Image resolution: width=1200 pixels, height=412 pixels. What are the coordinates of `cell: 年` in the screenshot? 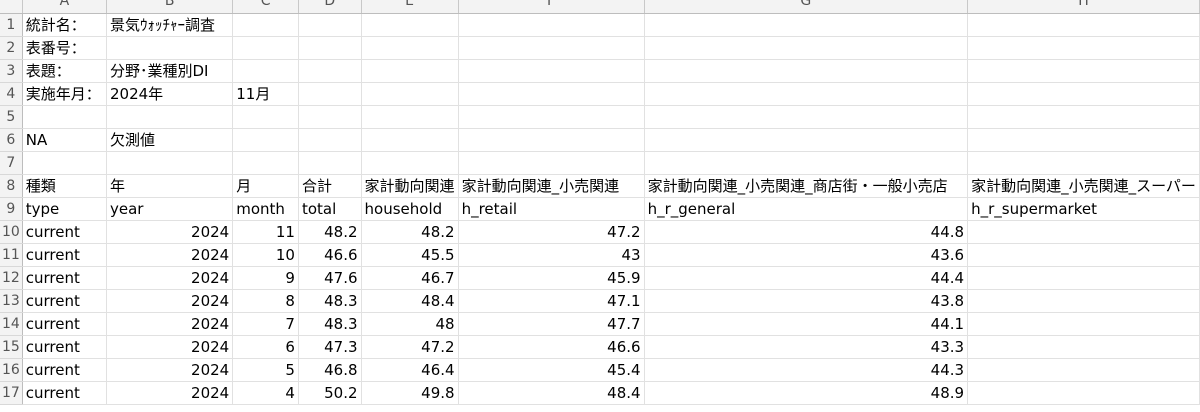 It's located at (170, 186).